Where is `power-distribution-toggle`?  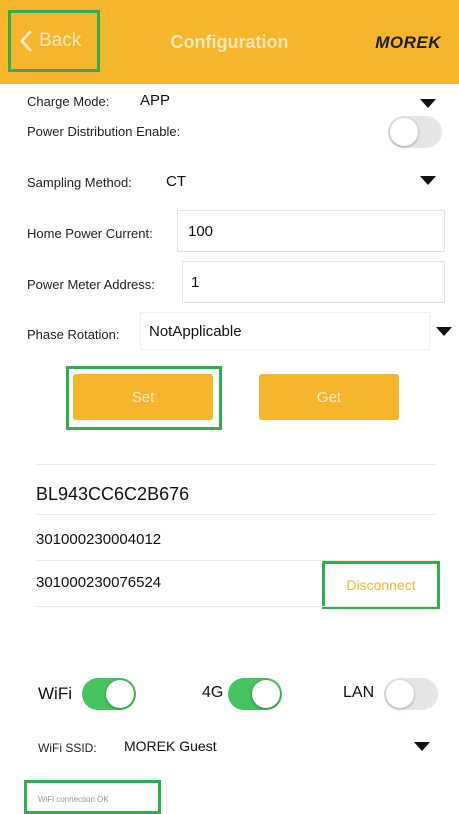
power-distribution-toggle is located at coordinates (415, 132).